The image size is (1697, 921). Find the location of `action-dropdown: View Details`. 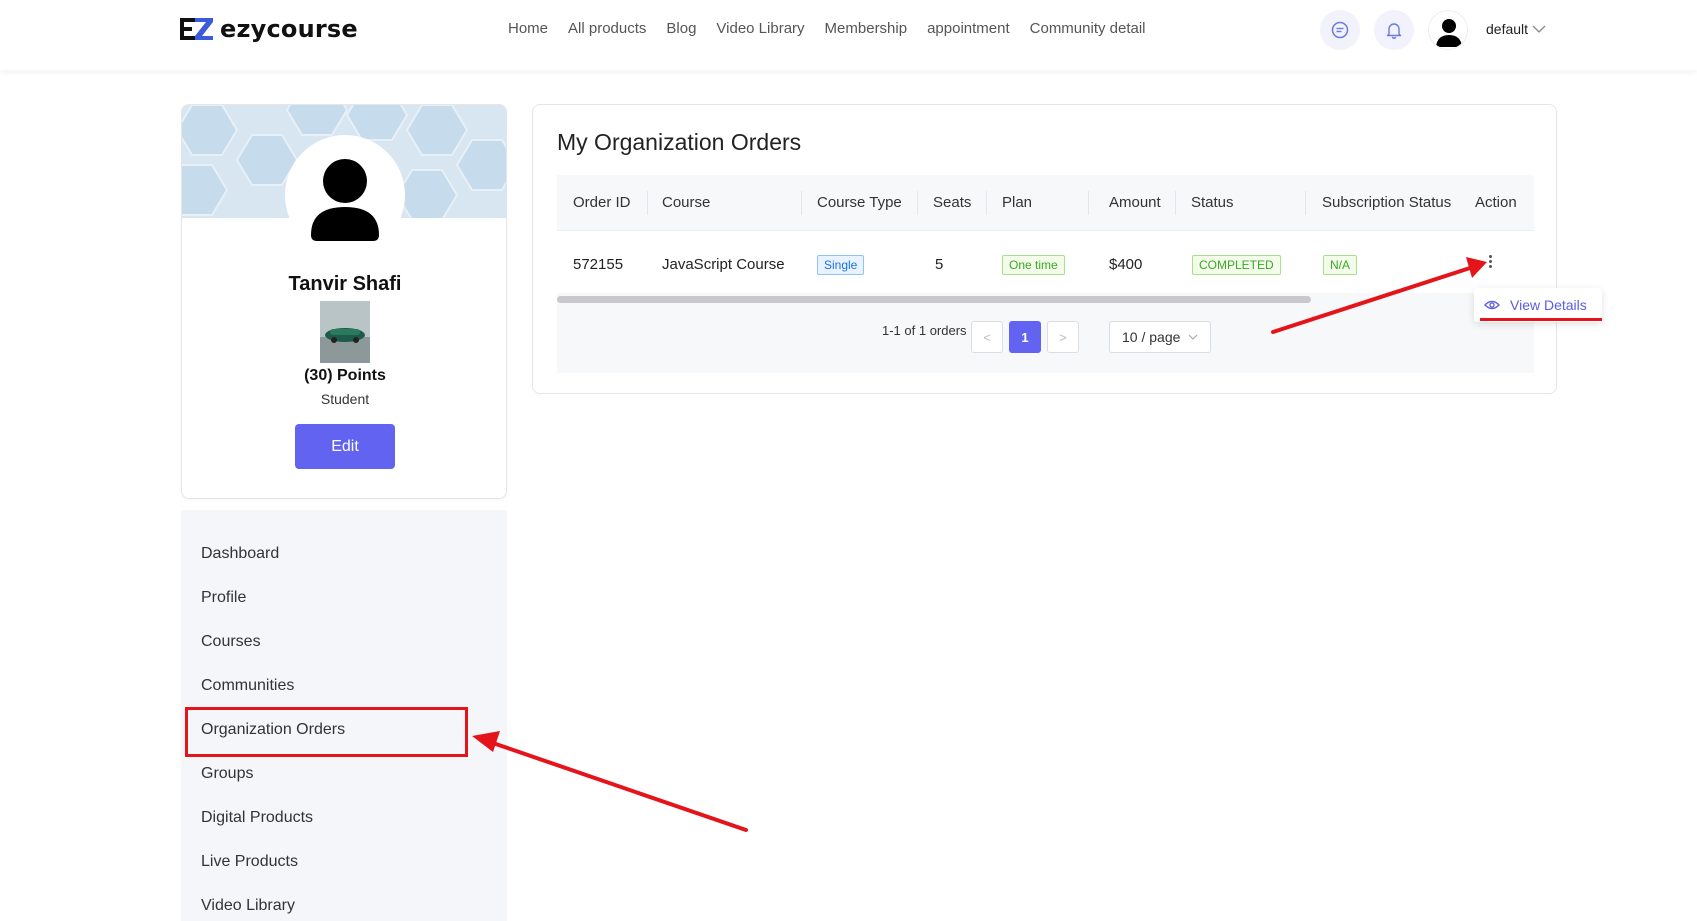

action-dropdown: View Details is located at coordinates (1538, 305).